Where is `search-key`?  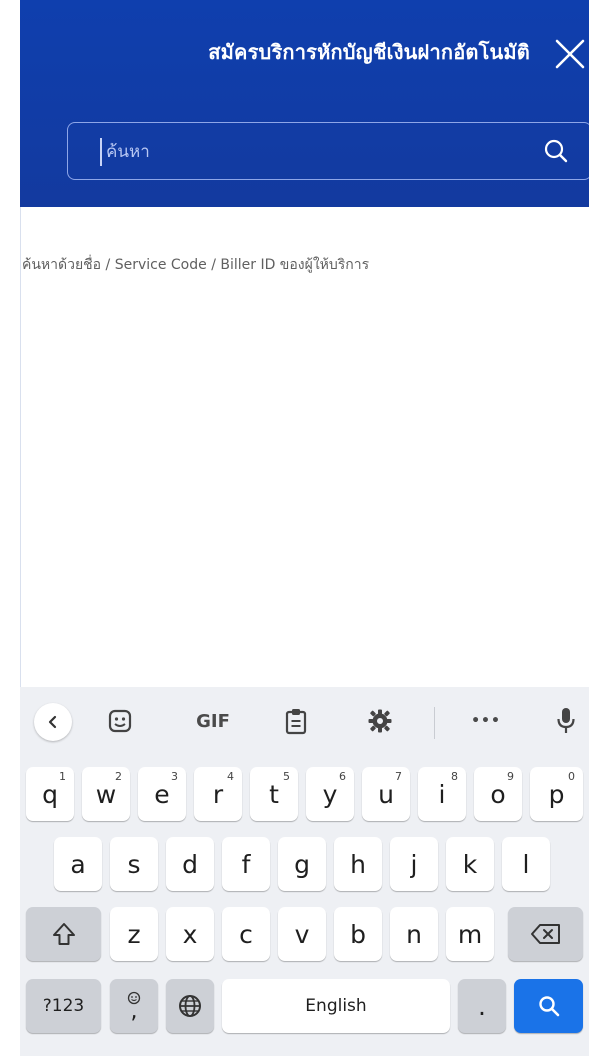
search-key is located at coordinates (548, 1006).